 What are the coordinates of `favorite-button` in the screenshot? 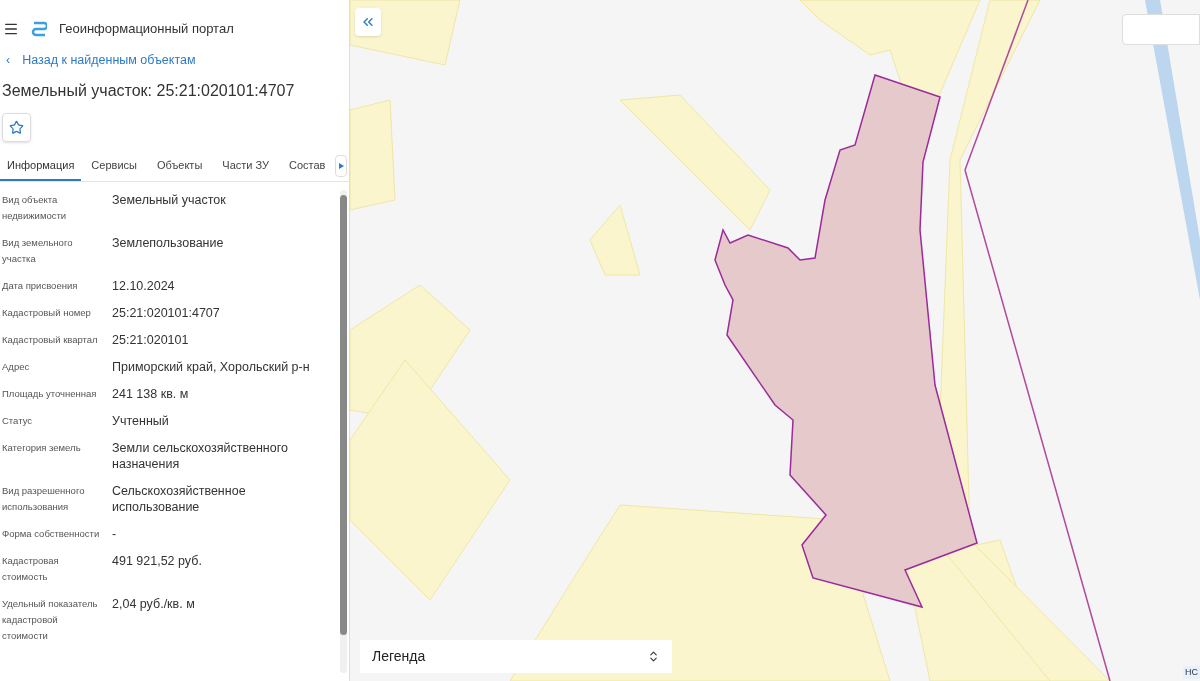 It's located at (16, 127).